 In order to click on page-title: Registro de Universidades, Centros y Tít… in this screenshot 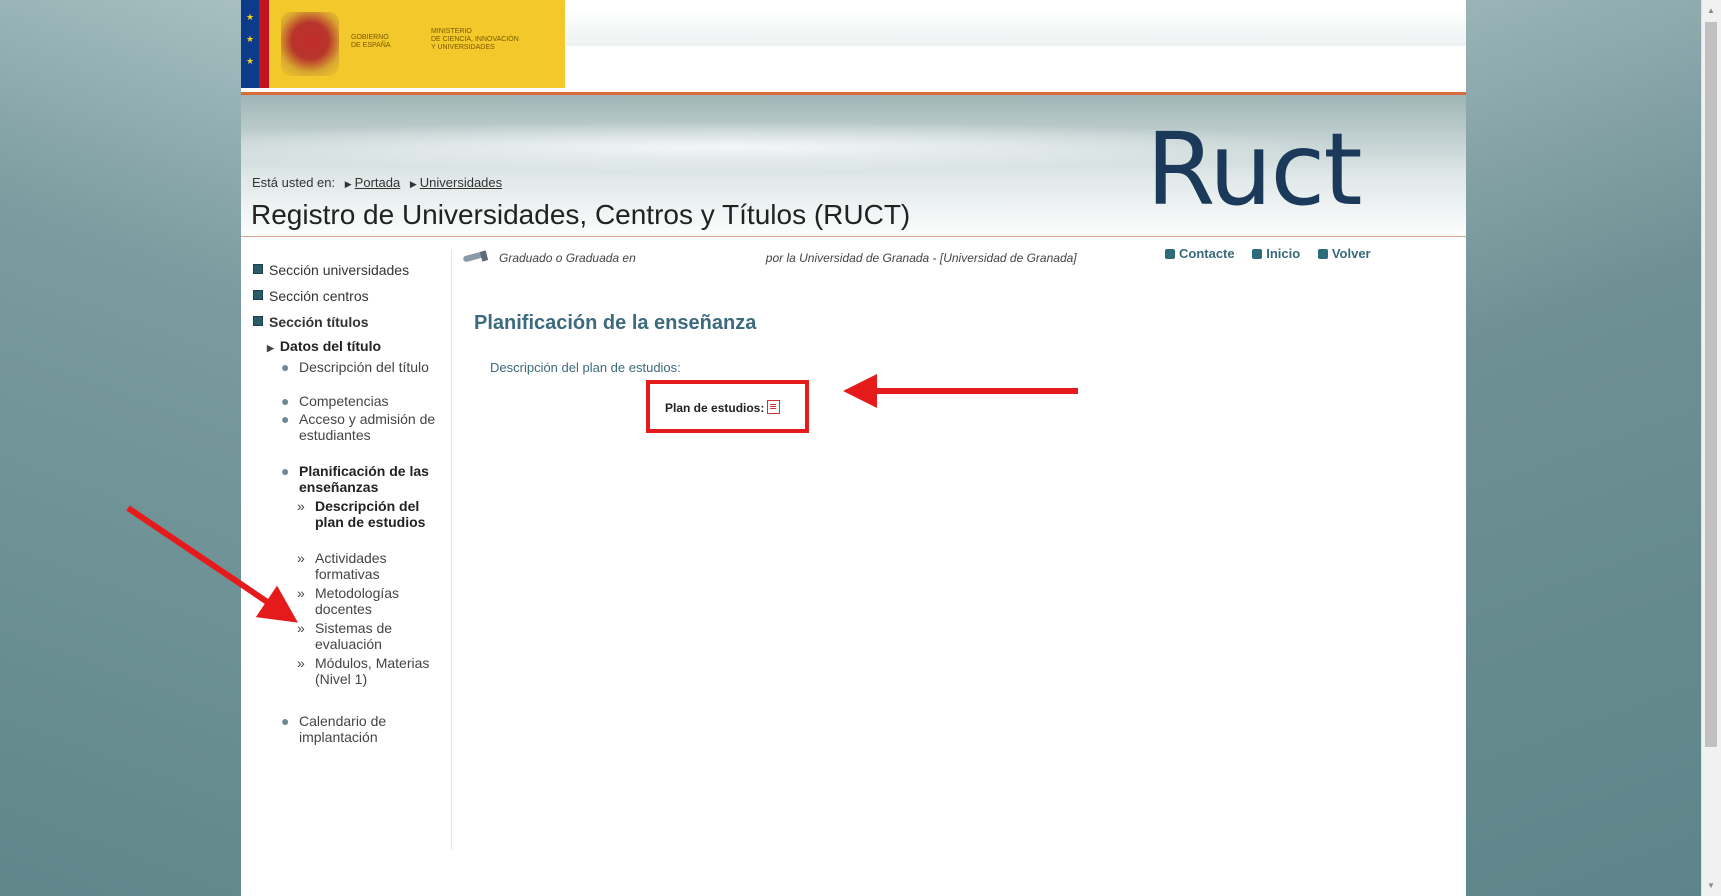, I will do `click(581, 214)`.